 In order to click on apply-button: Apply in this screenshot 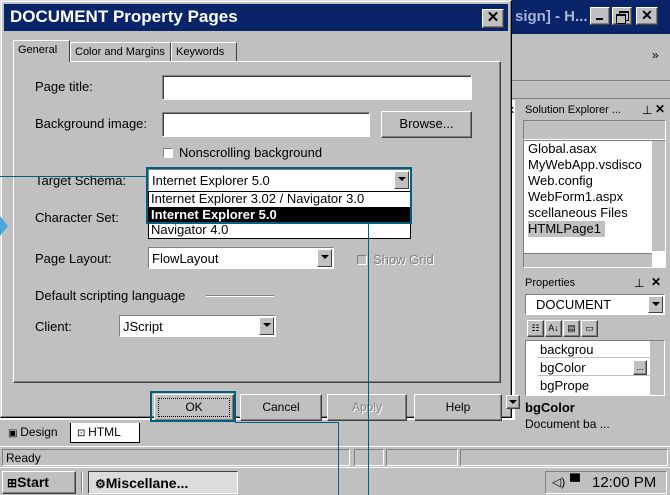, I will do `click(367, 407)`.